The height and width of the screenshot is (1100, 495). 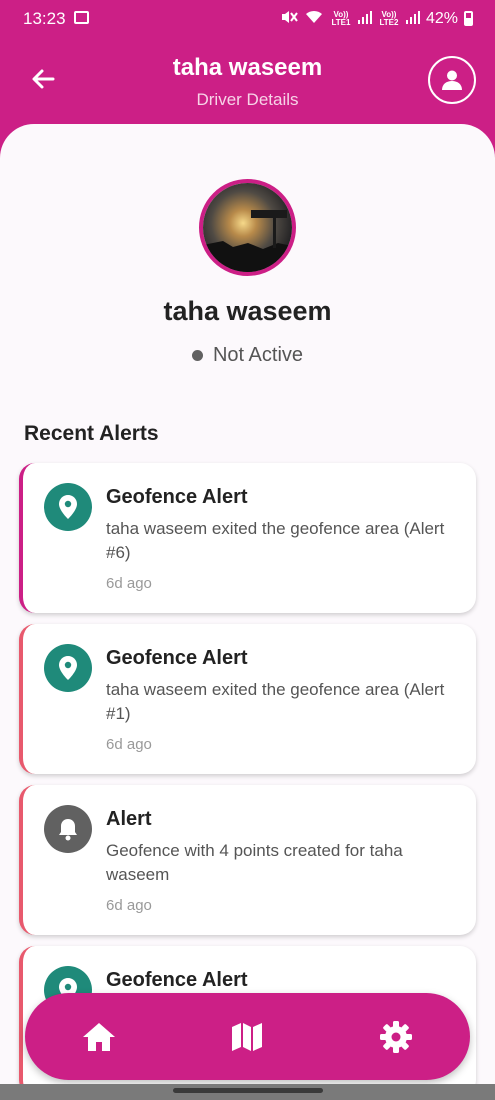 I want to click on driver-name: taha waseem, so click(x=247, y=311).